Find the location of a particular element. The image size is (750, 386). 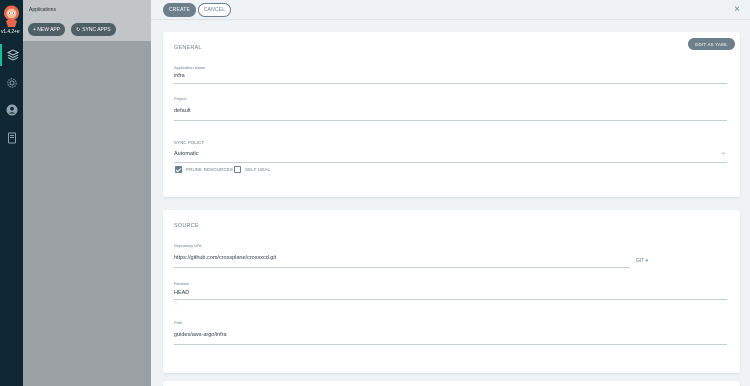

path-underline is located at coordinates (450, 344).